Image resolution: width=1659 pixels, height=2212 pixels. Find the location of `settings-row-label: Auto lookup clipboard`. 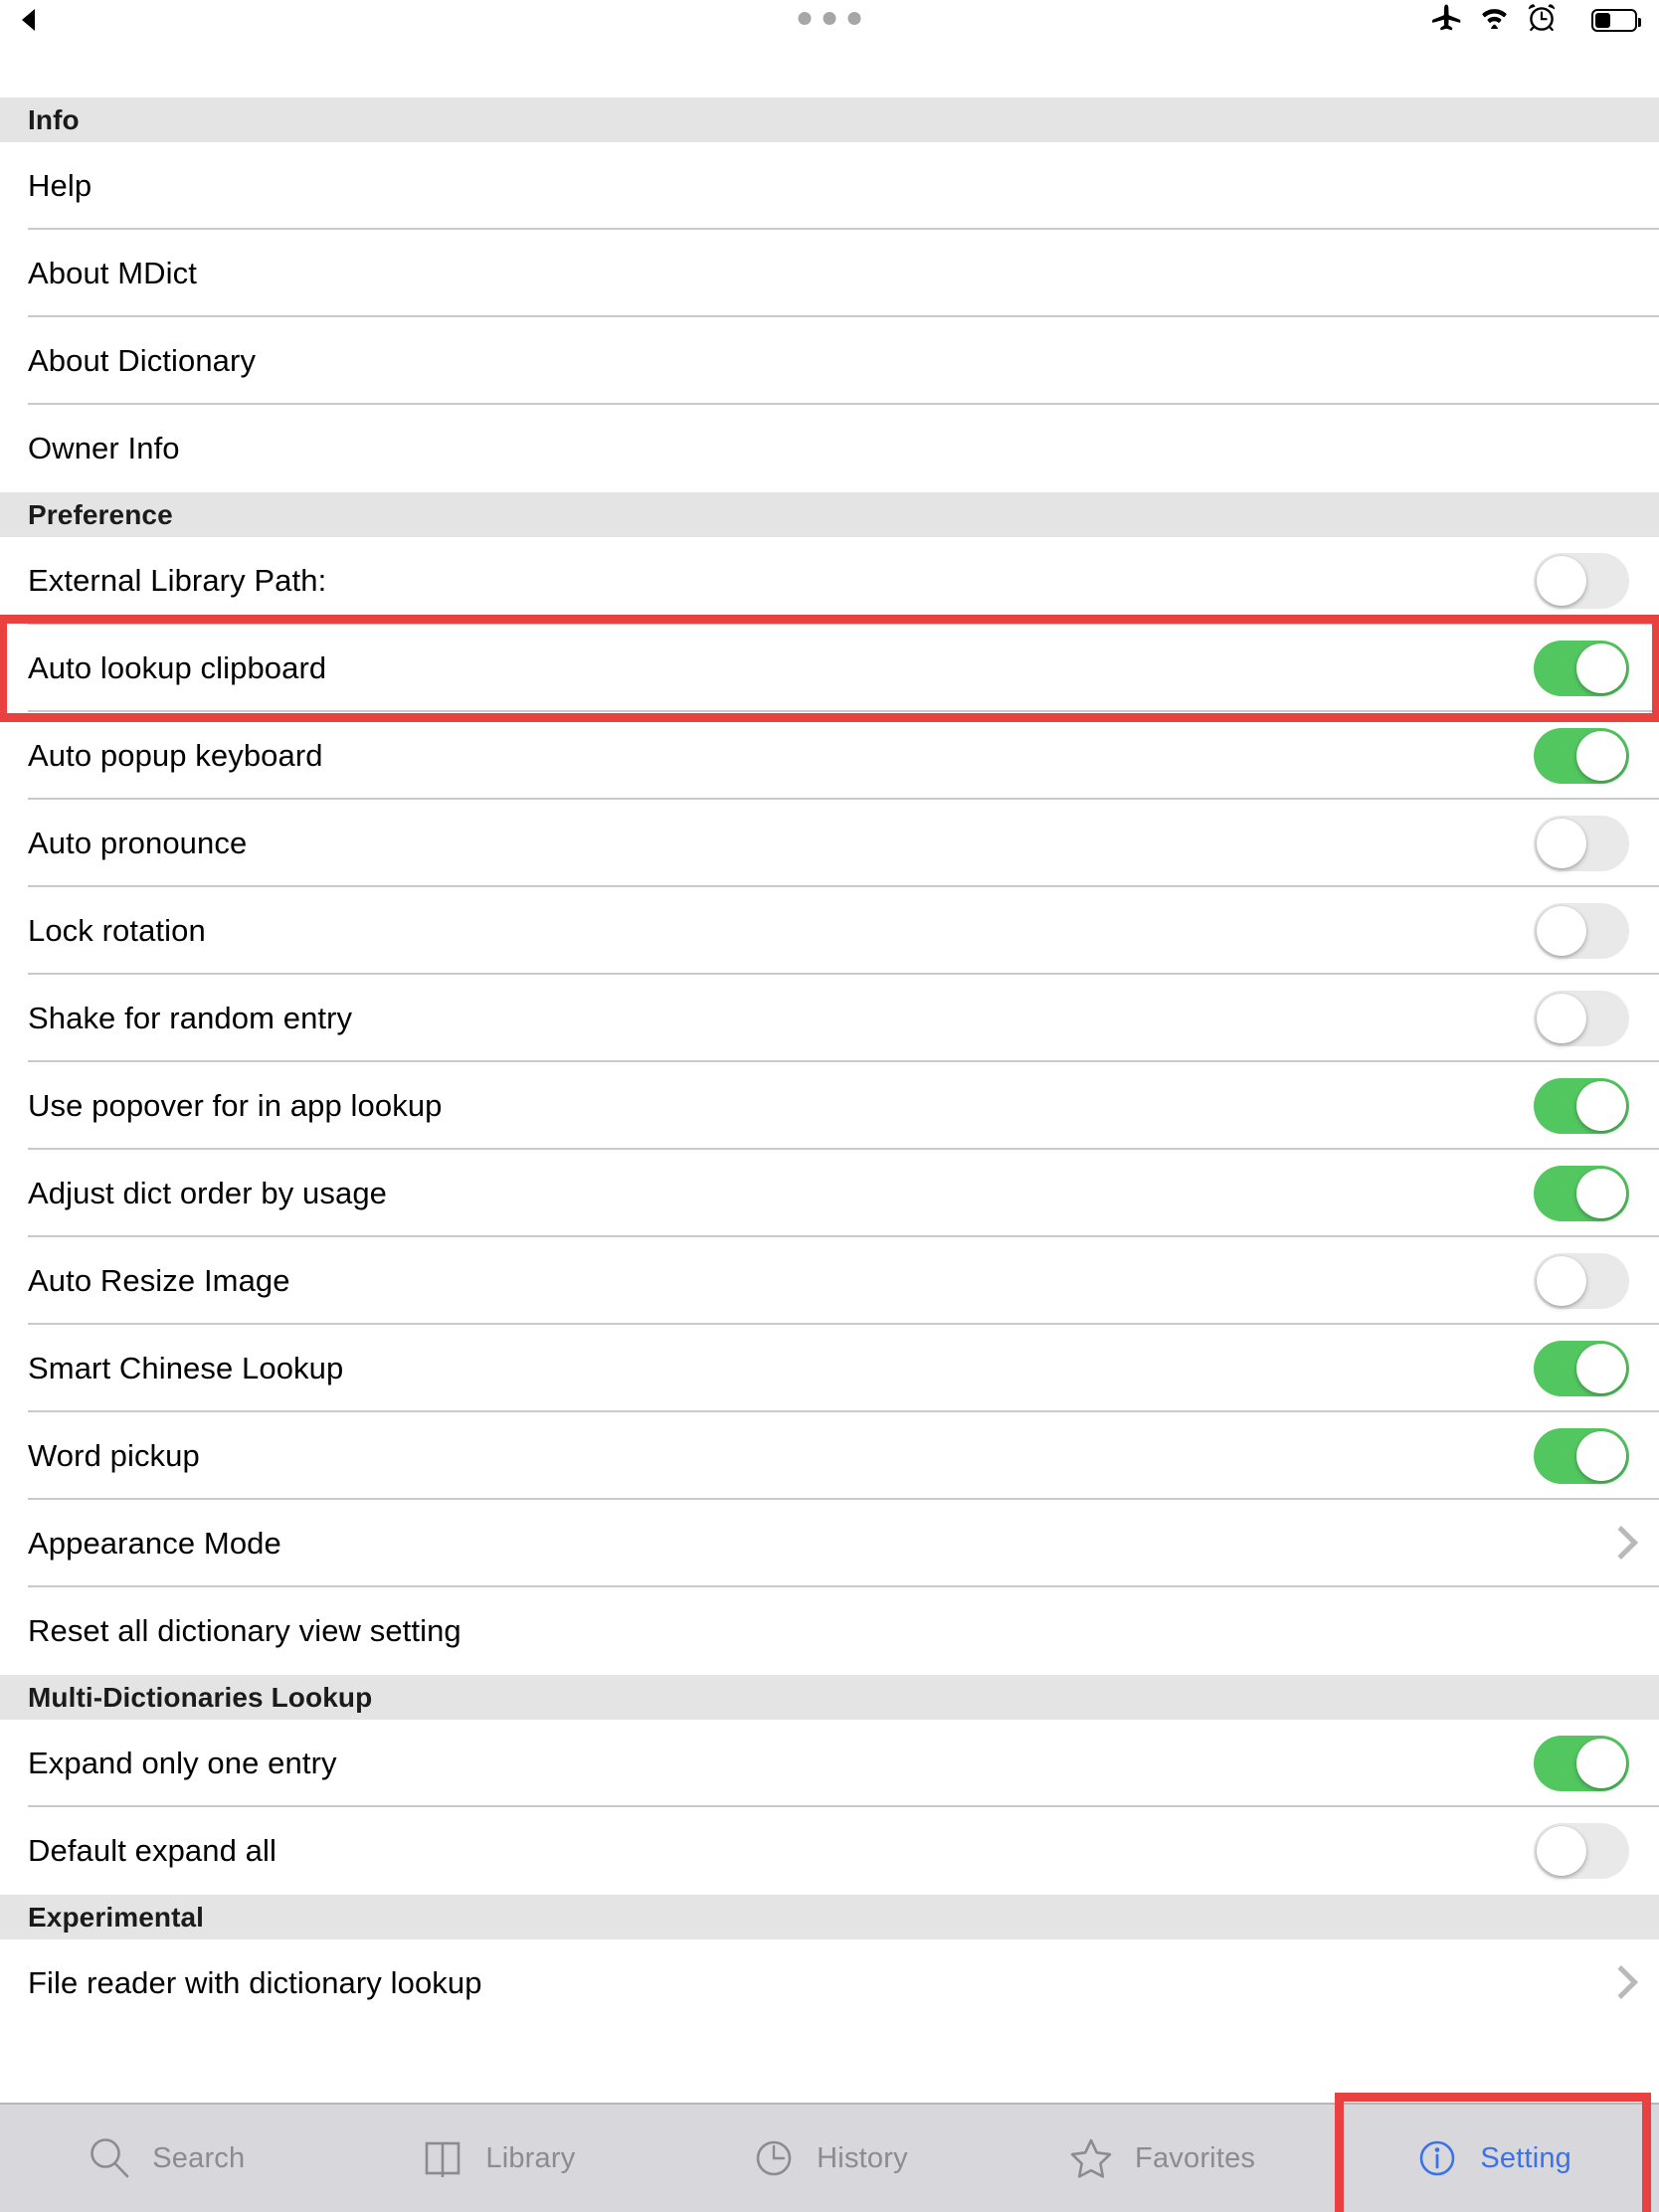

settings-row-label: Auto lookup clipboard is located at coordinates (177, 667).